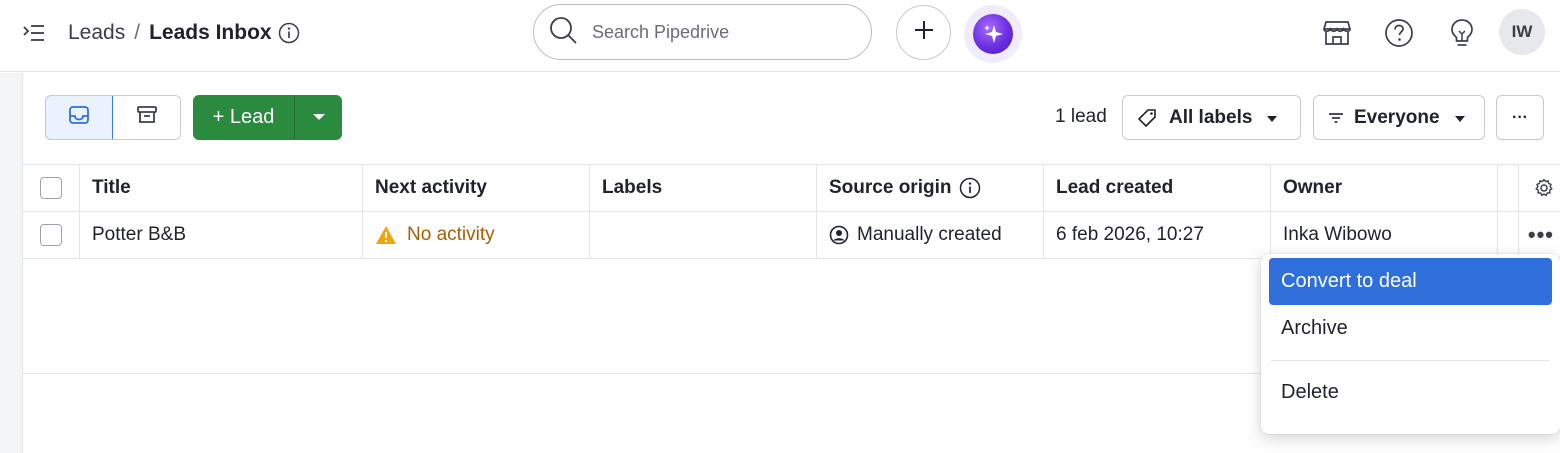  What do you see at coordinates (476, 188) in the screenshot?
I see `column-header-next-activity: Next activity` at bounding box center [476, 188].